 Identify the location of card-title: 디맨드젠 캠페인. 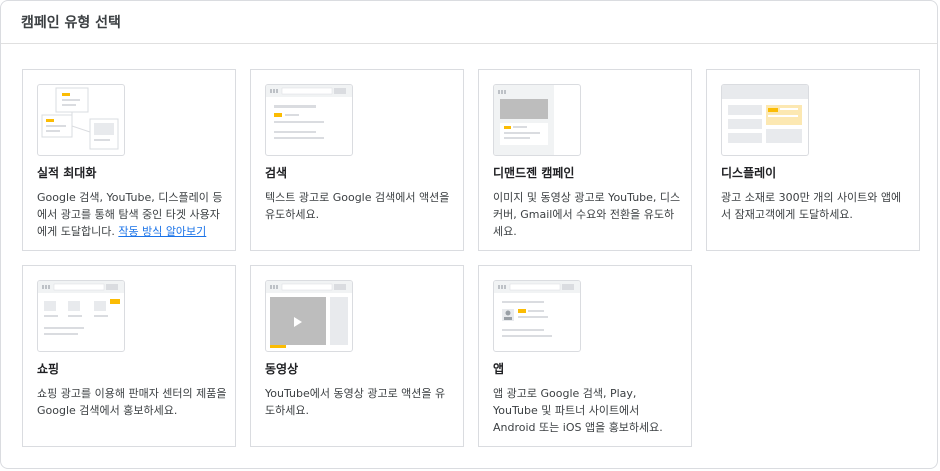
(534, 173).